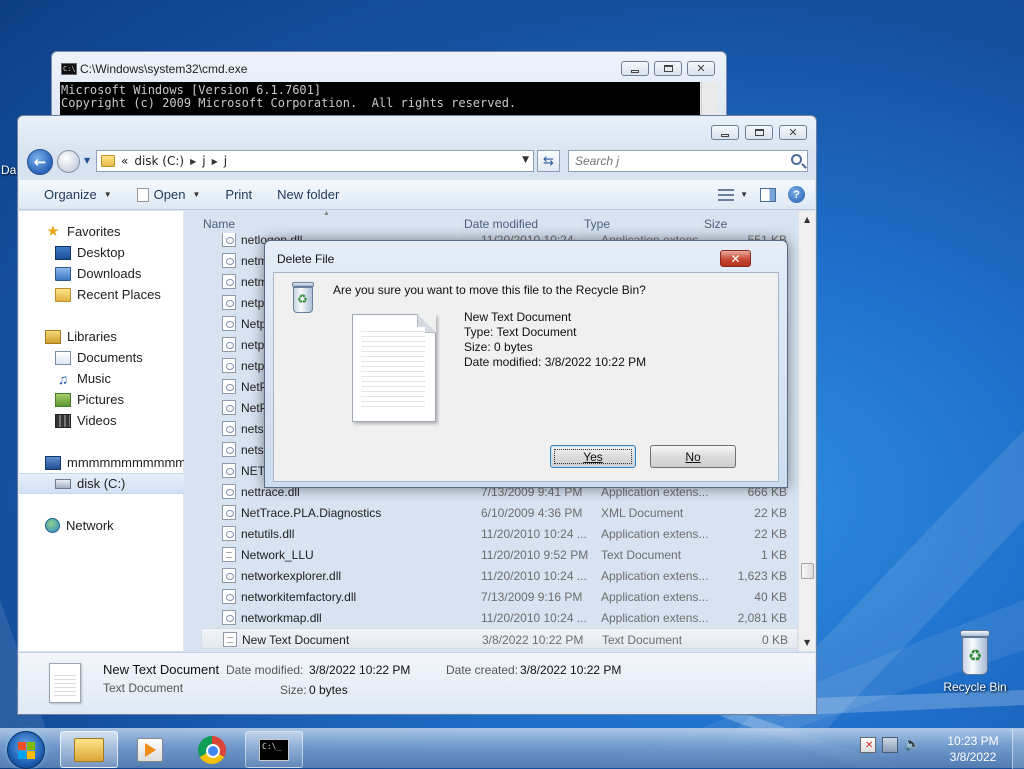 The image size is (1024, 769). I want to click on nav-label: Documents, so click(110, 357).